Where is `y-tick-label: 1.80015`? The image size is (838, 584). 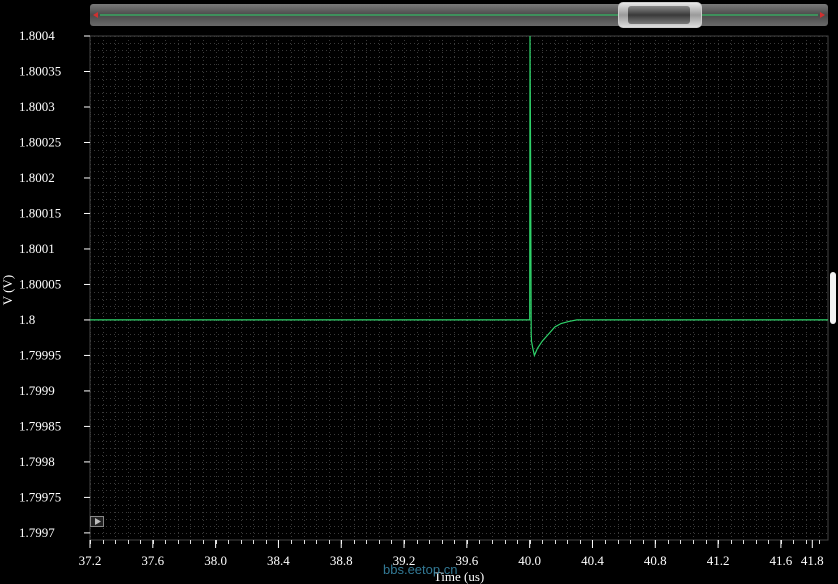
y-tick-label: 1.80015 is located at coordinates (40, 212).